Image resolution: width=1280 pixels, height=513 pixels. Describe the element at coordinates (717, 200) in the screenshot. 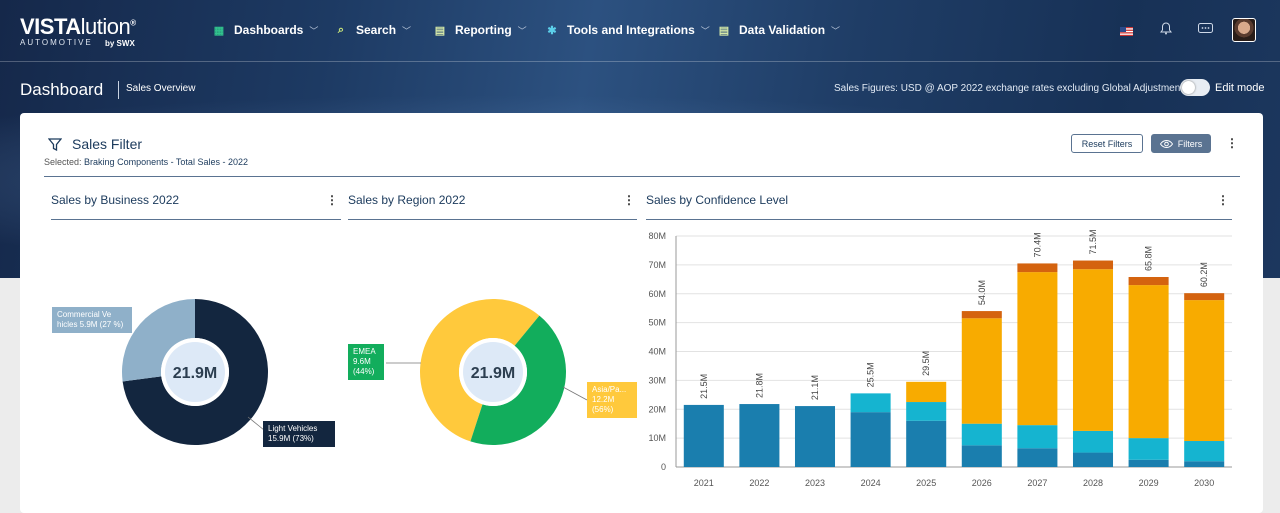

I see `sales-by-confidence-title: Sales by Confidence Level` at that location.